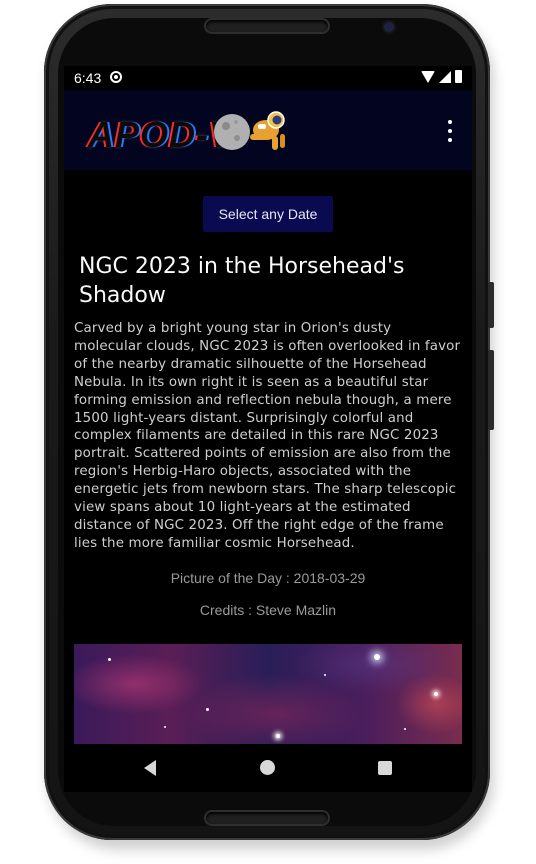 This screenshot has height=864, width=536. What do you see at coordinates (268, 578) in the screenshot?
I see `picture-date: Picture of the Day : 2018-03-29` at bounding box center [268, 578].